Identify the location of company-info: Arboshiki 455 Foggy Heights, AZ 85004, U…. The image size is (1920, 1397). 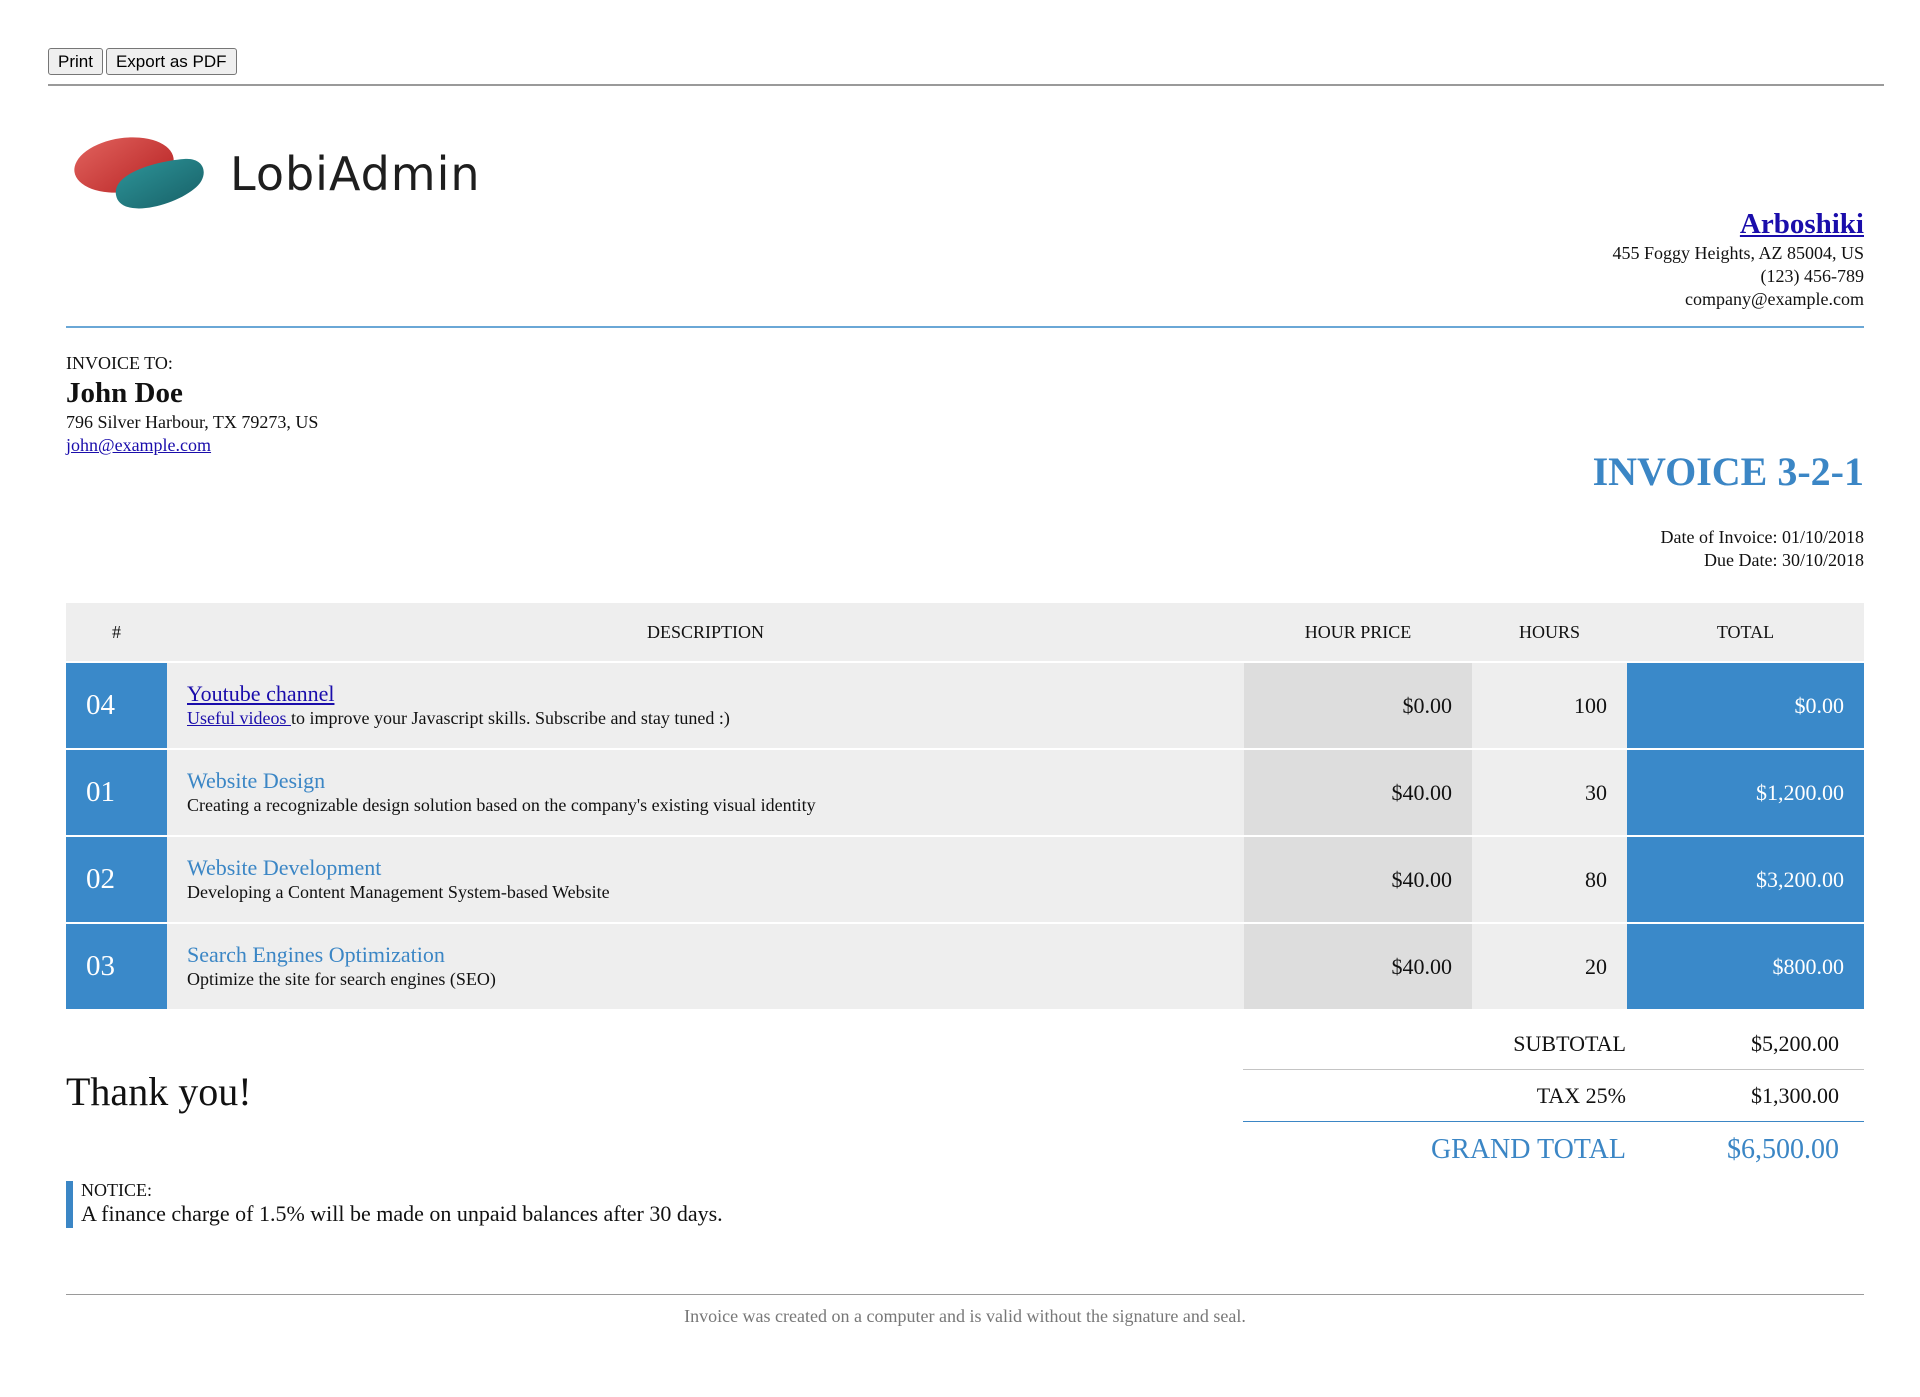
(1738, 258).